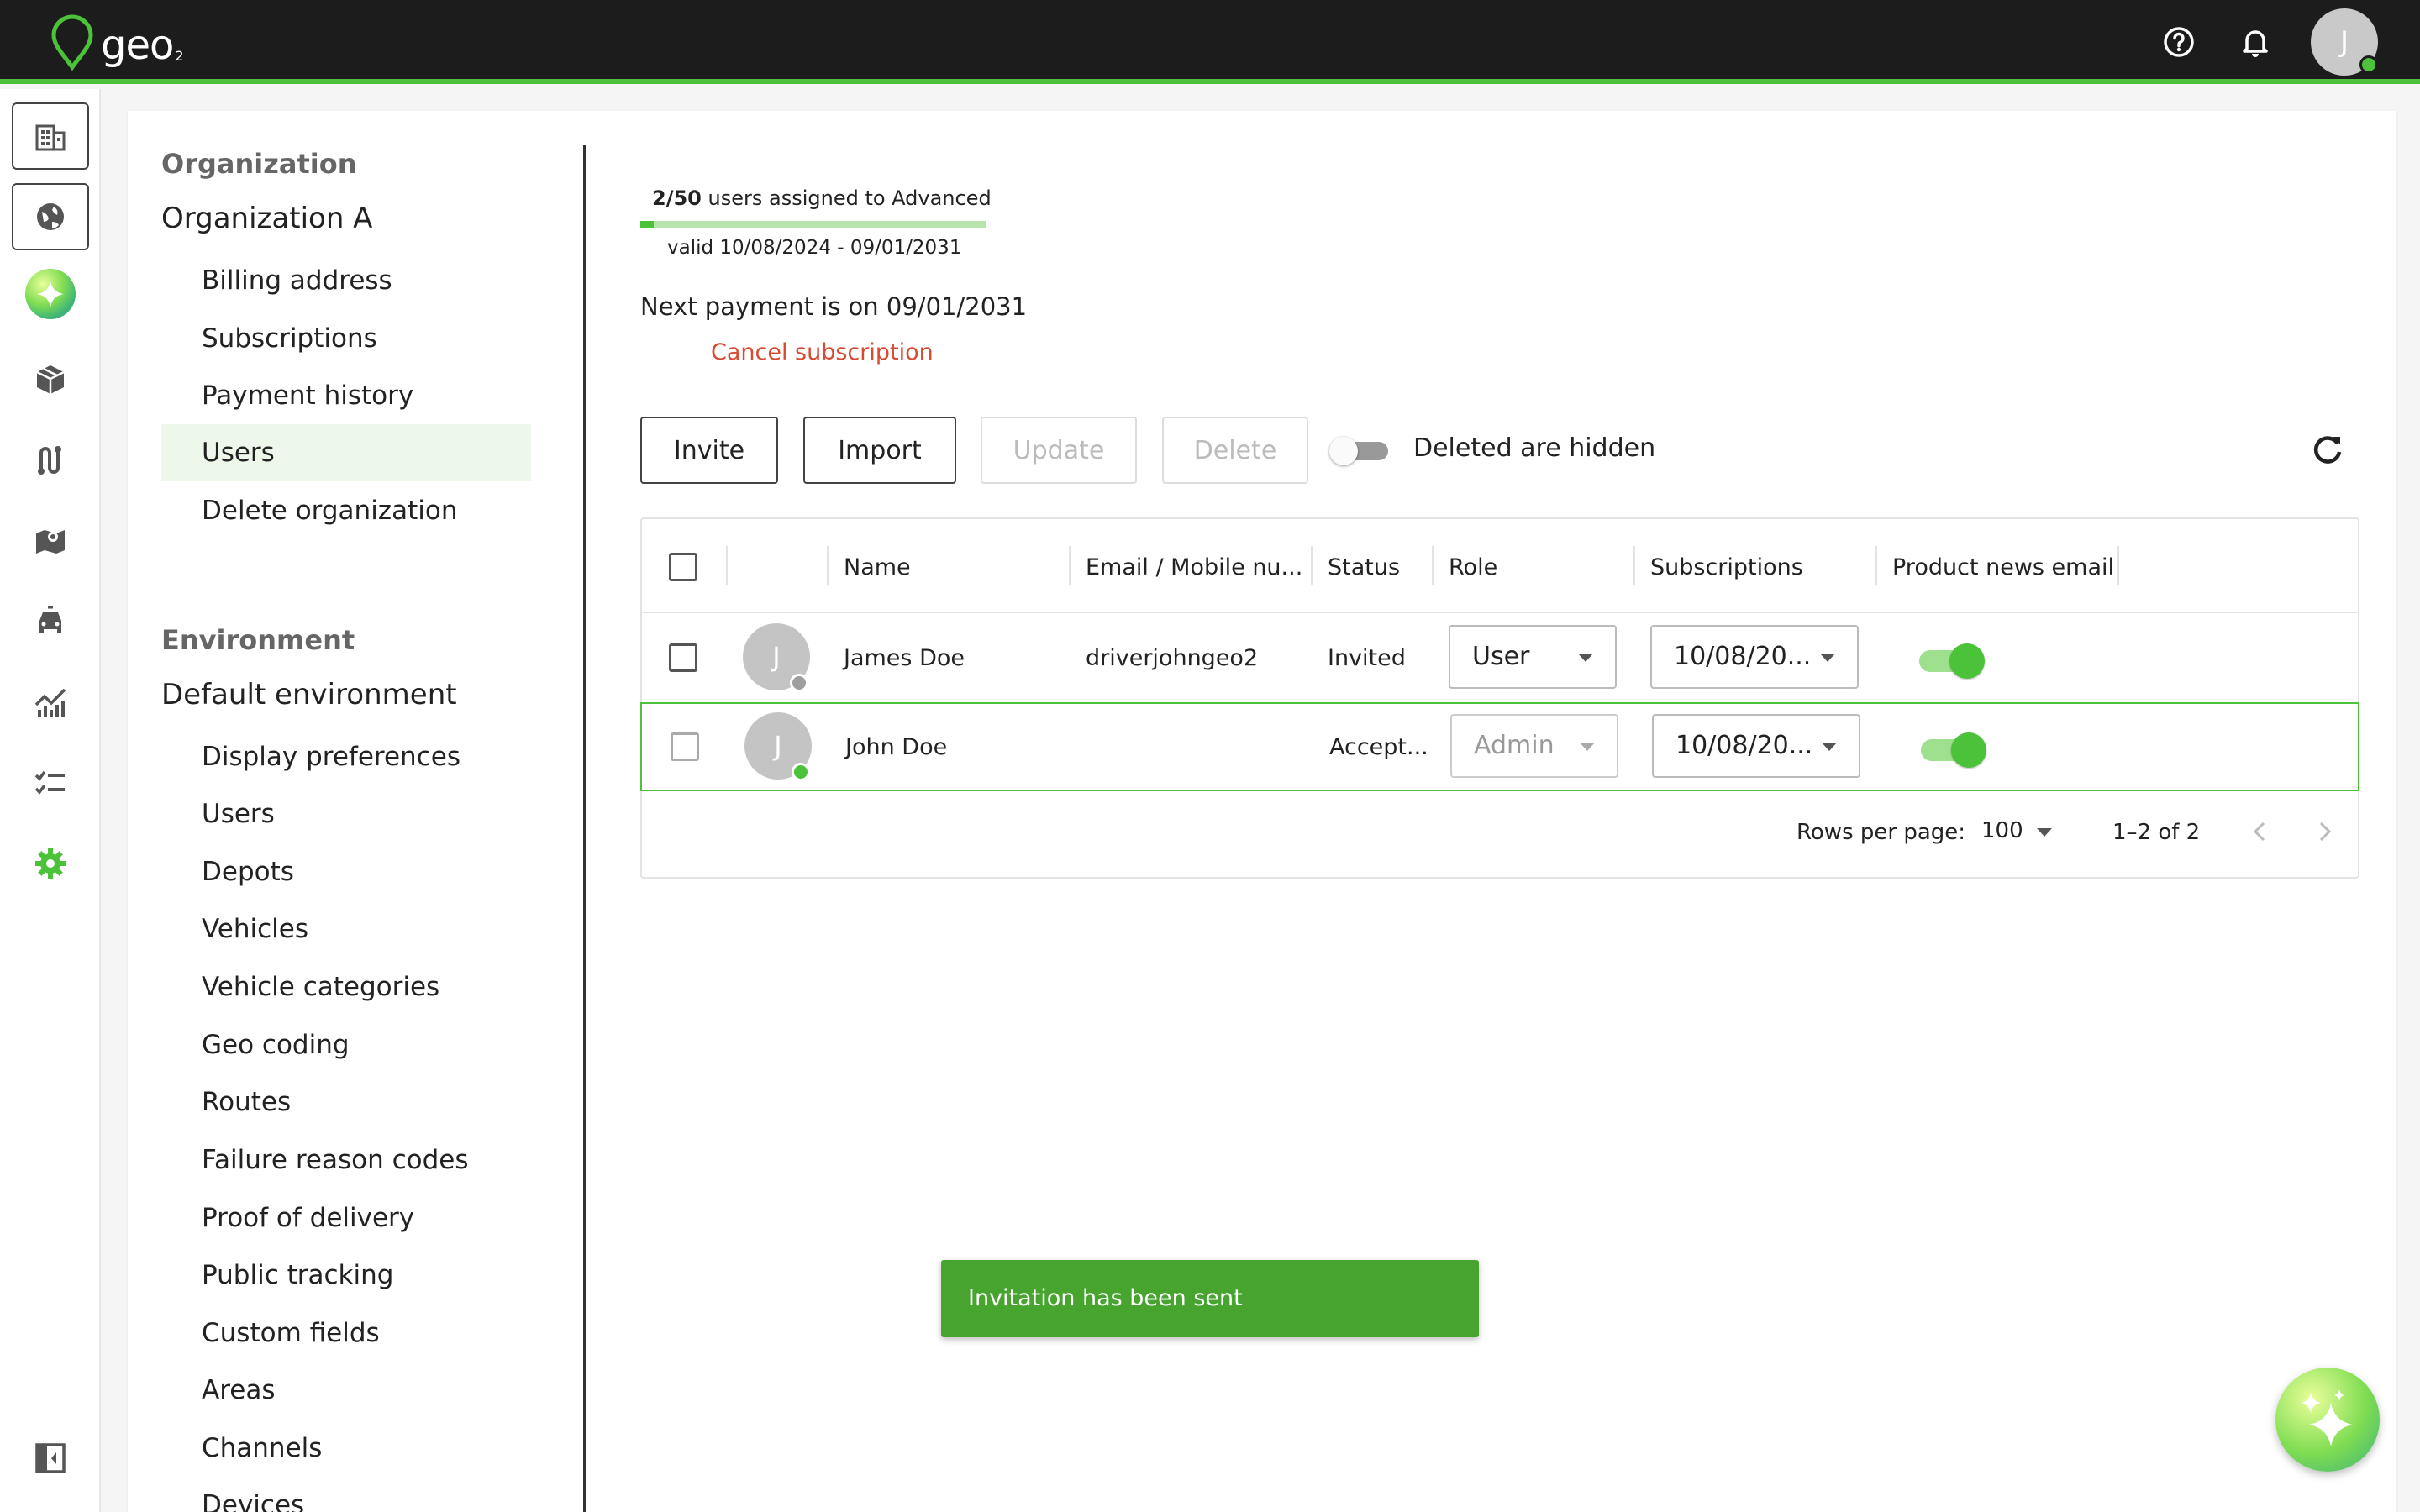  Describe the element at coordinates (1881, 832) in the screenshot. I see `rows-per-page-label: Rows per page:` at that location.